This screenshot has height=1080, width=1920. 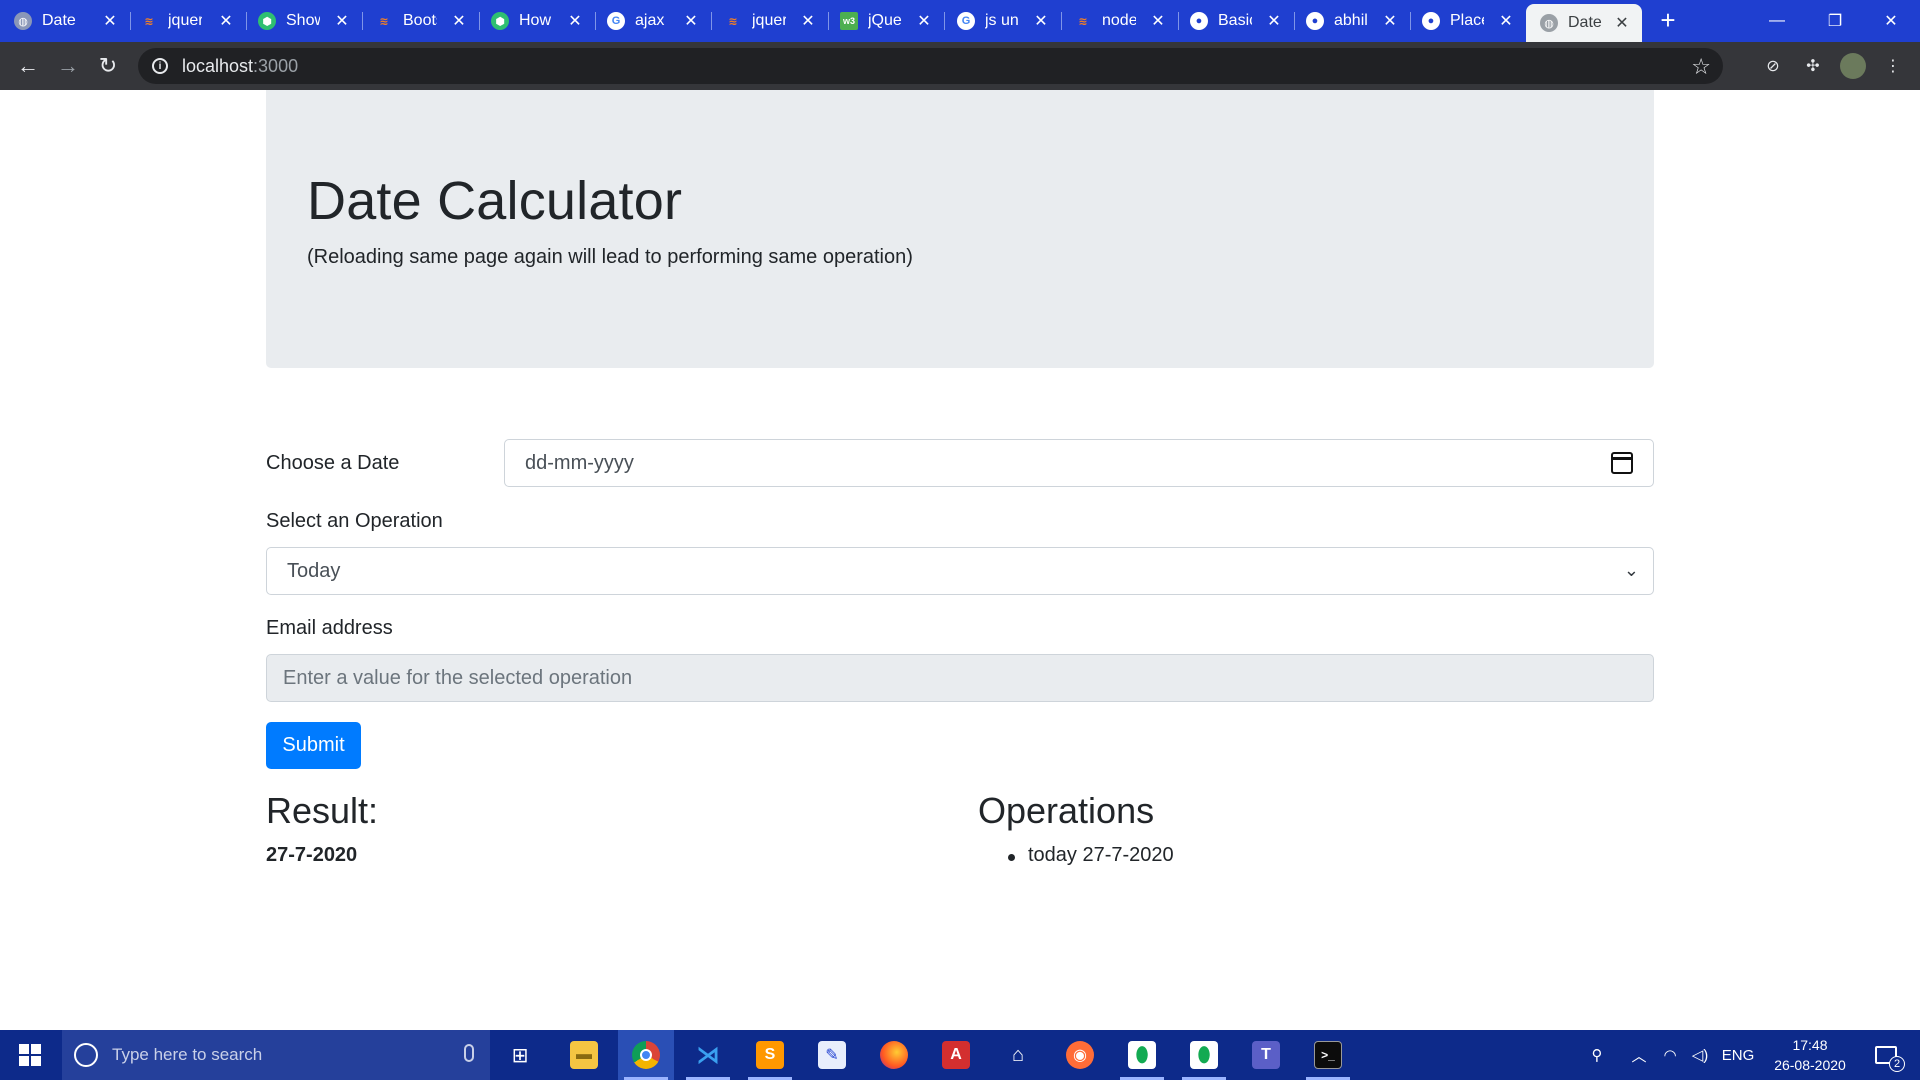 I want to click on chrome-app, so click(x=646, y=1055).